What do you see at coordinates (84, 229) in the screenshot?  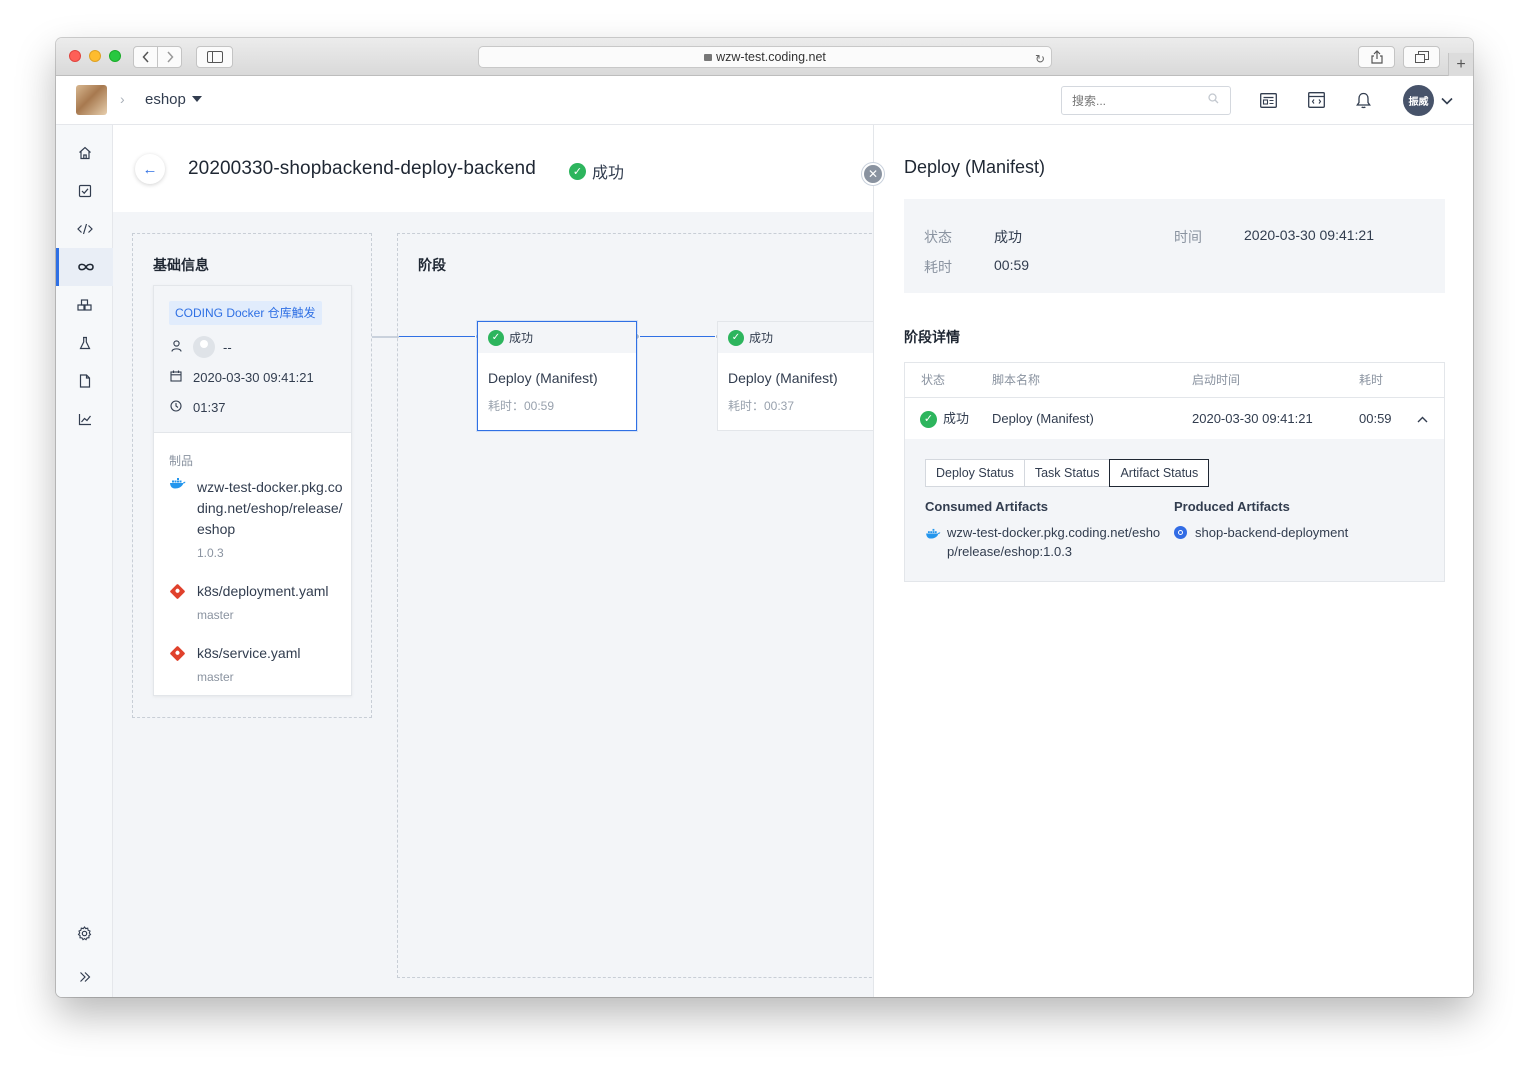 I see `nav-code` at bounding box center [84, 229].